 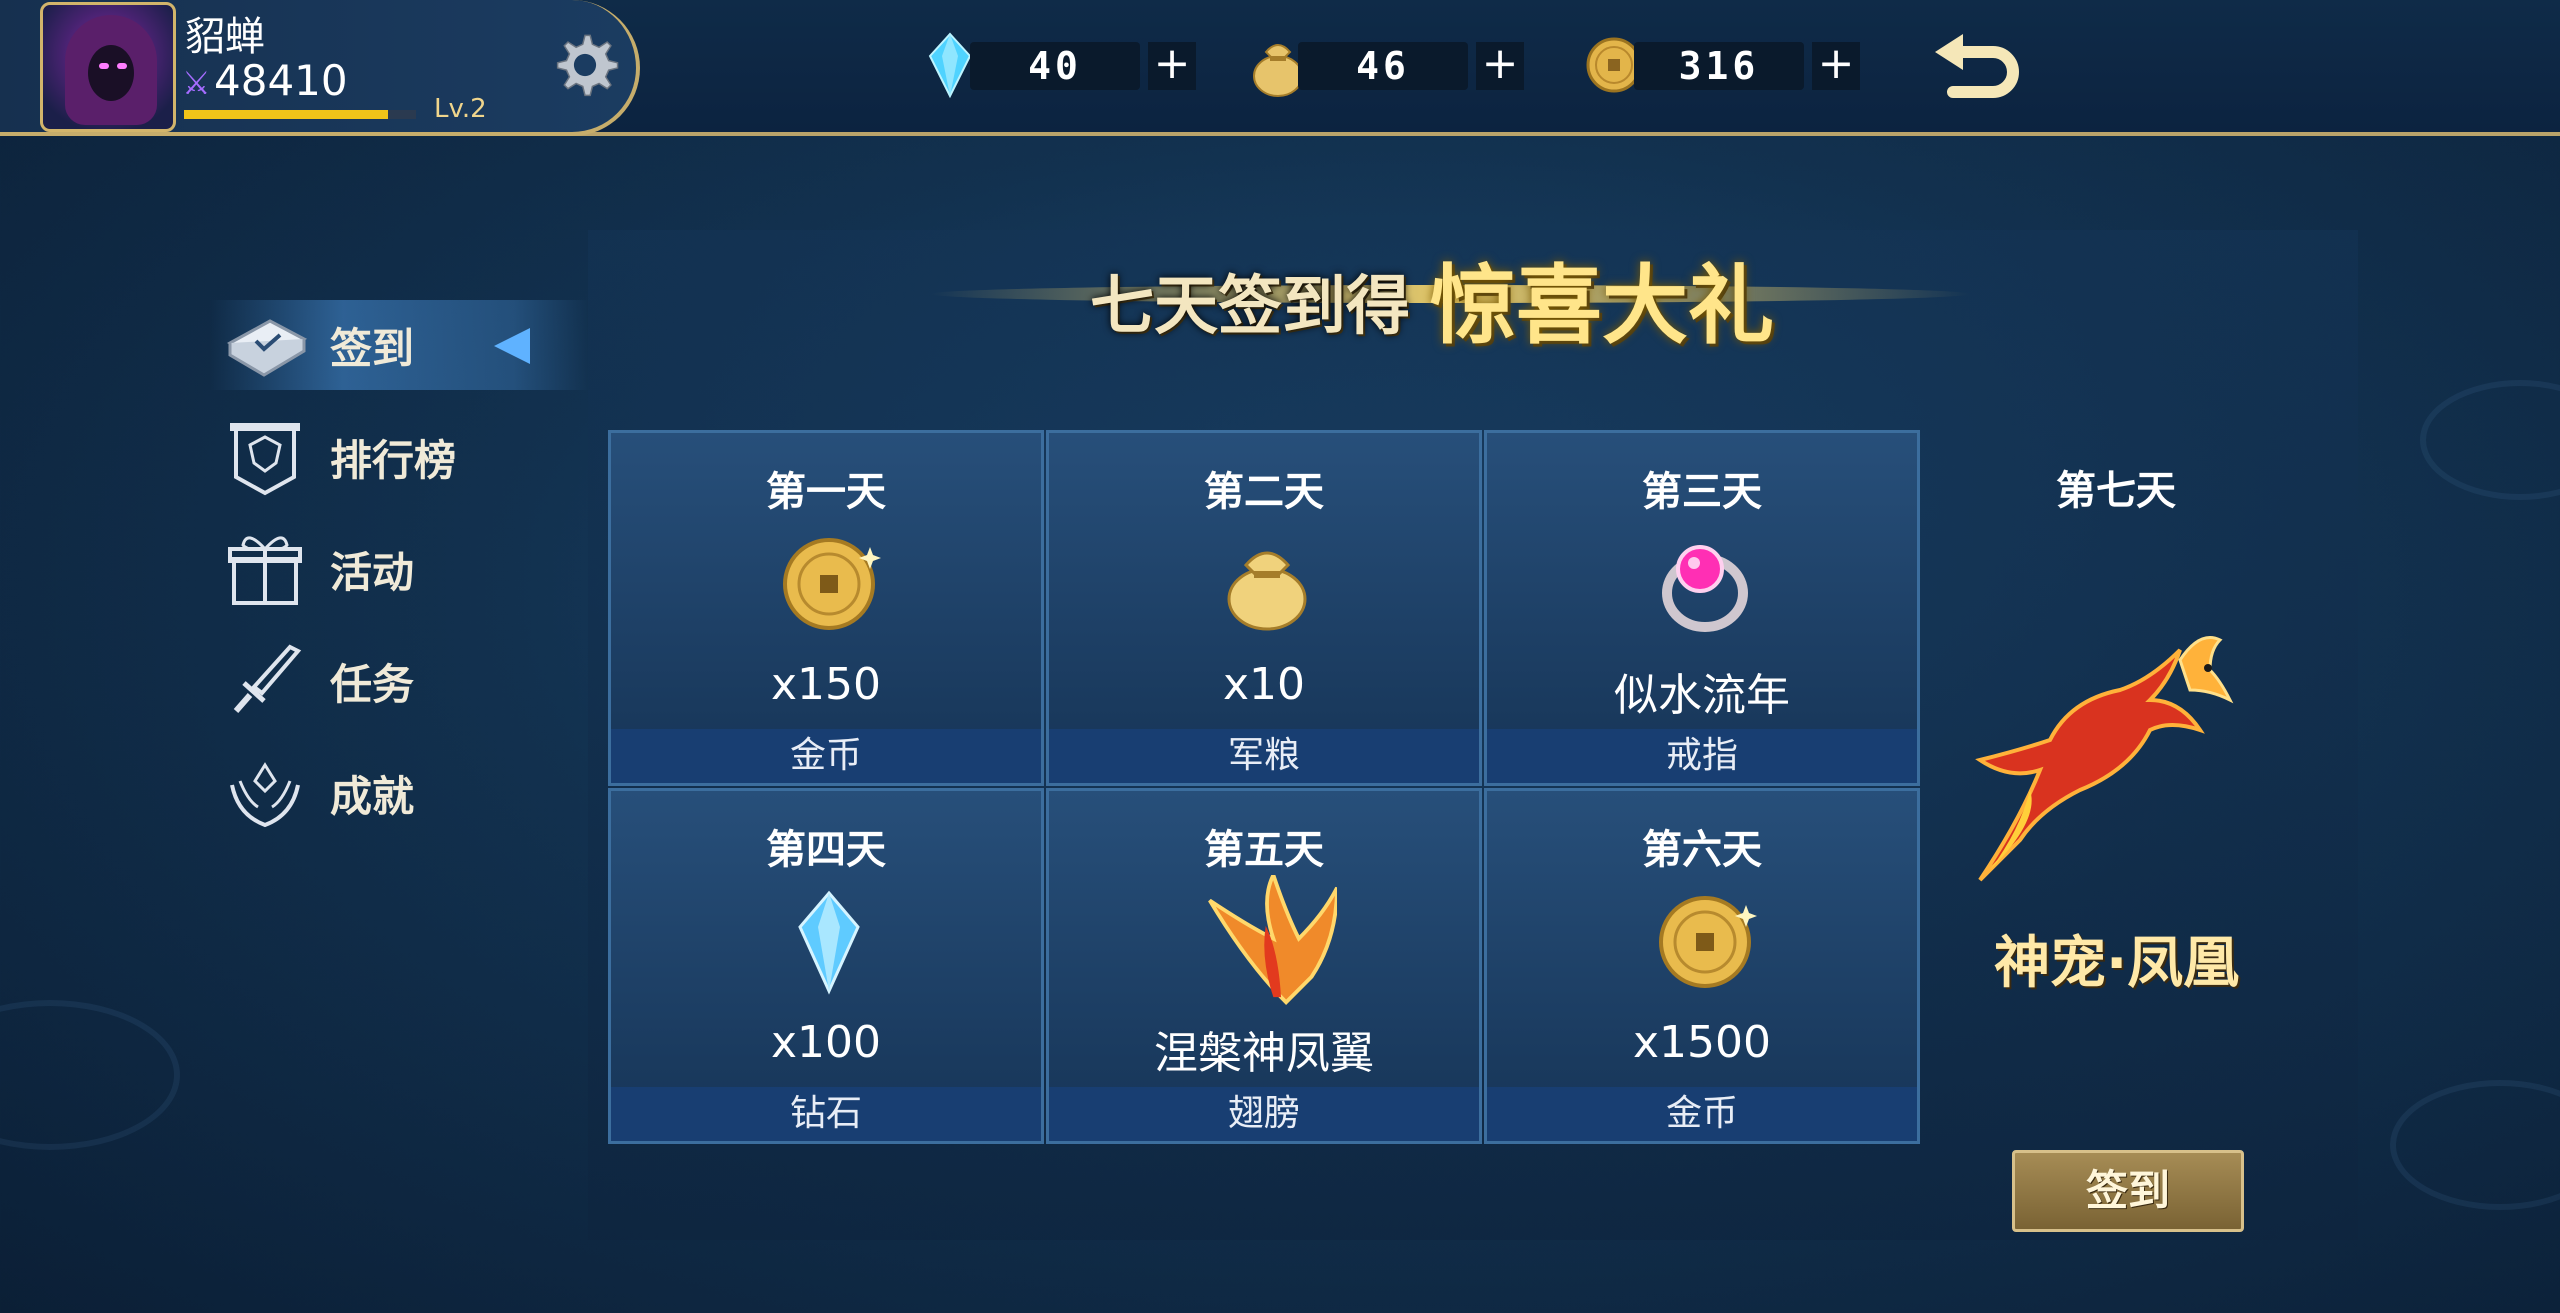 I want to click on diamond-amount: 40, so click(x=1055, y=66).